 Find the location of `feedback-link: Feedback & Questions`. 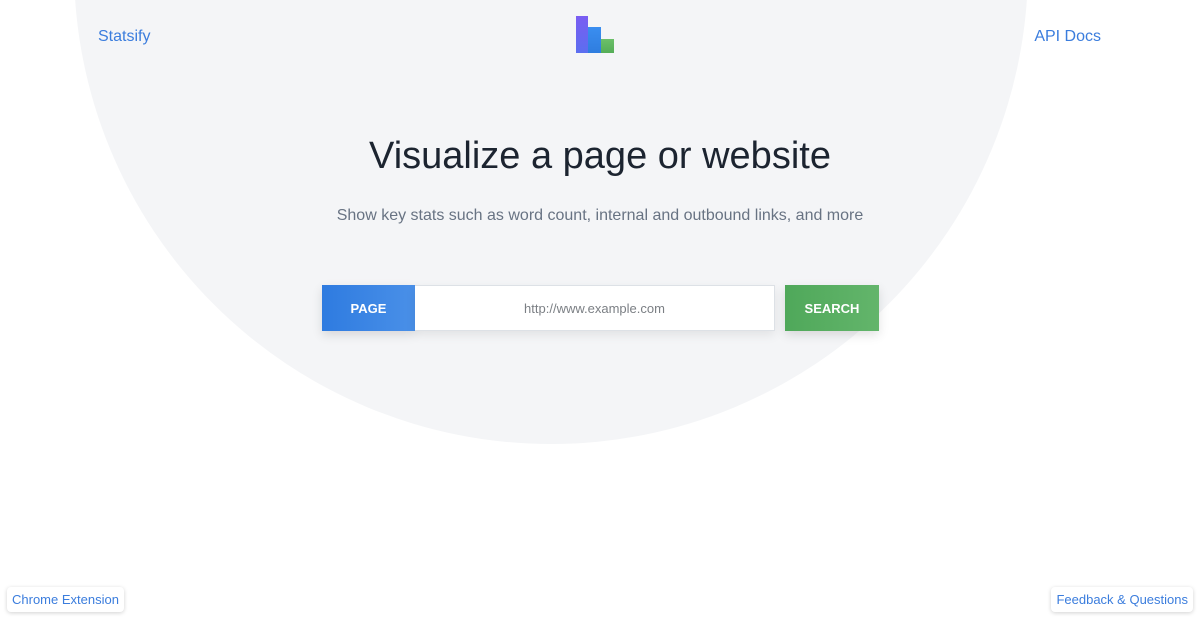

feedback-link: Feedback & Questions is located at coordinates (1122, 599).